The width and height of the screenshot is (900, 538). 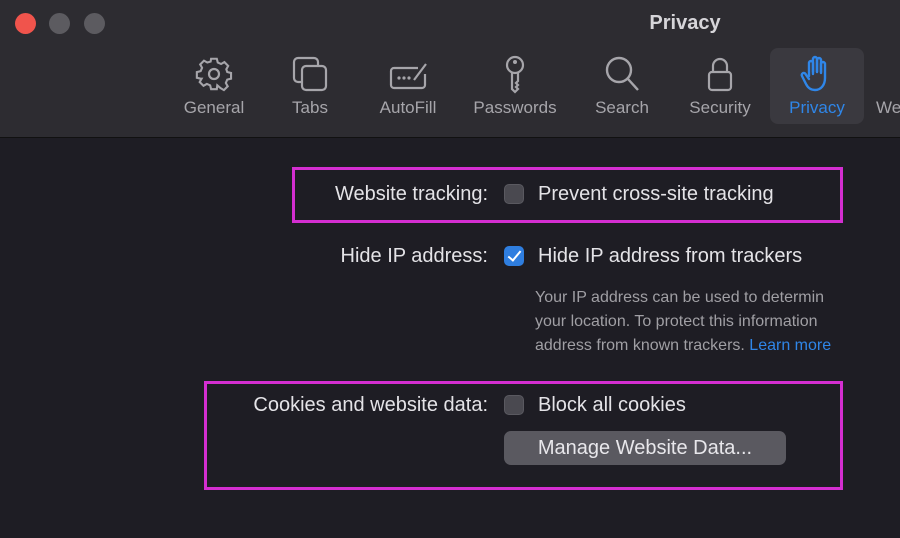 What do you see at coordinates (408, 107) in the screenshot?
I see `tab-label: AutoFill` at bounding box center [408, 107].